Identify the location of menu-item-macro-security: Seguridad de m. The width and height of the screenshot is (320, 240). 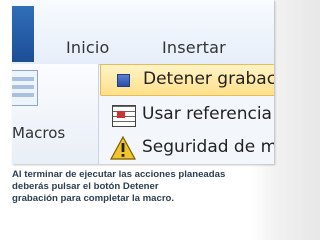
(187, 148).